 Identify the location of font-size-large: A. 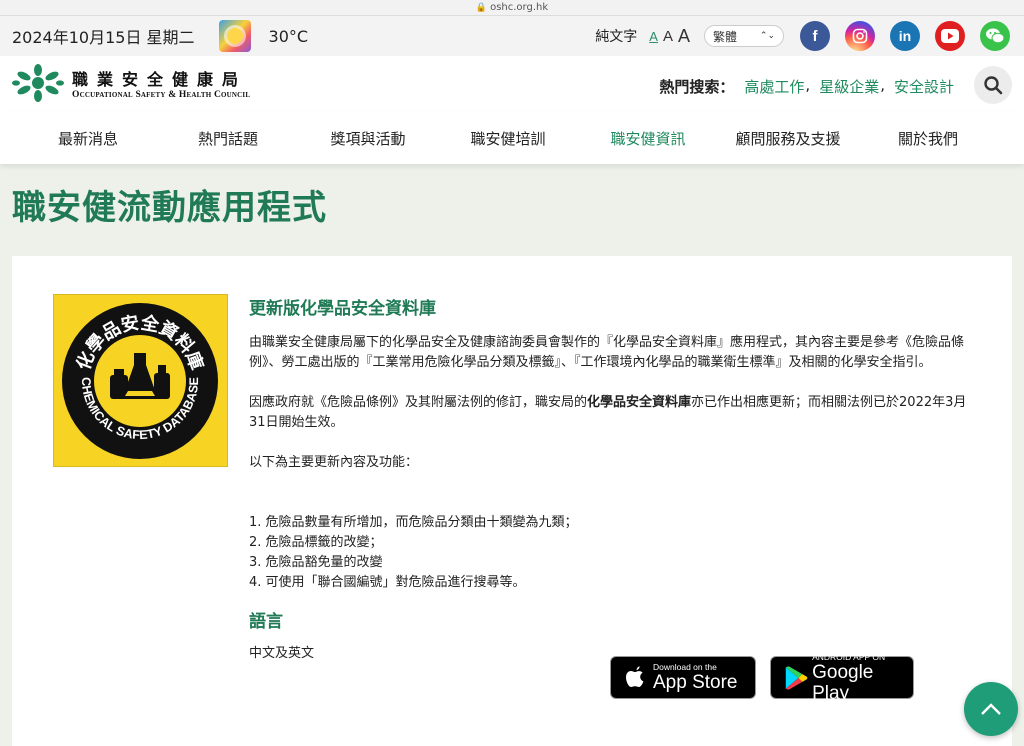
(684, 36).